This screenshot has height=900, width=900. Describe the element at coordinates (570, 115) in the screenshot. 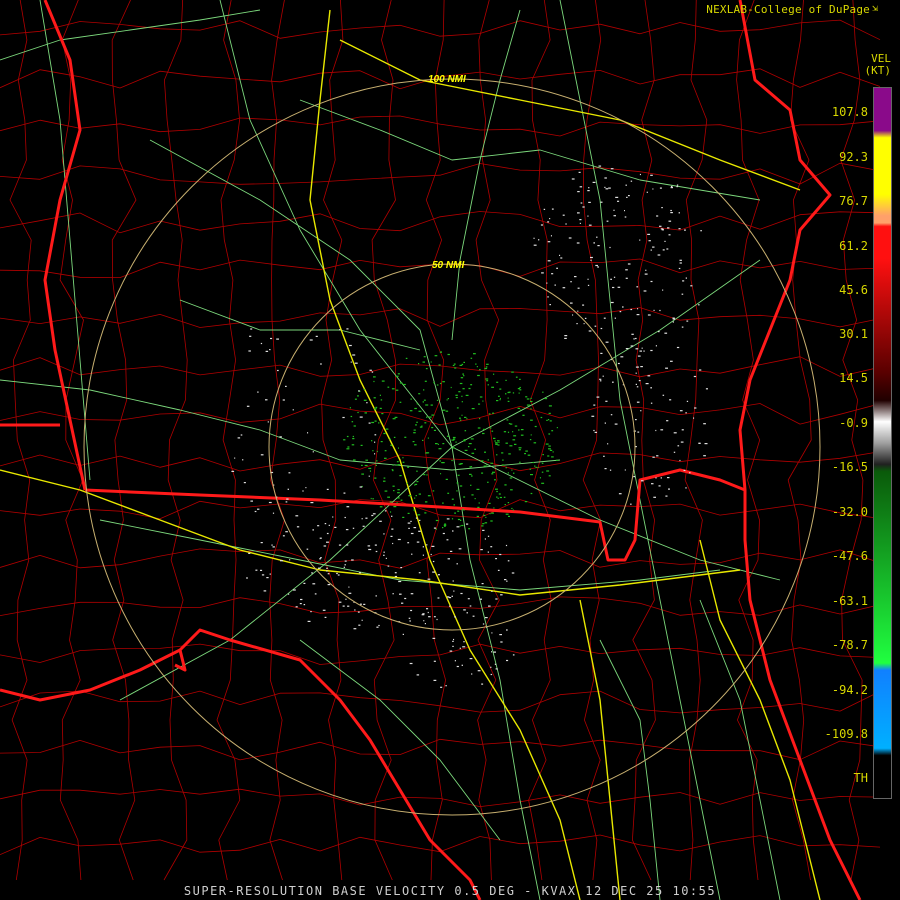

I see `interstate` at that location.